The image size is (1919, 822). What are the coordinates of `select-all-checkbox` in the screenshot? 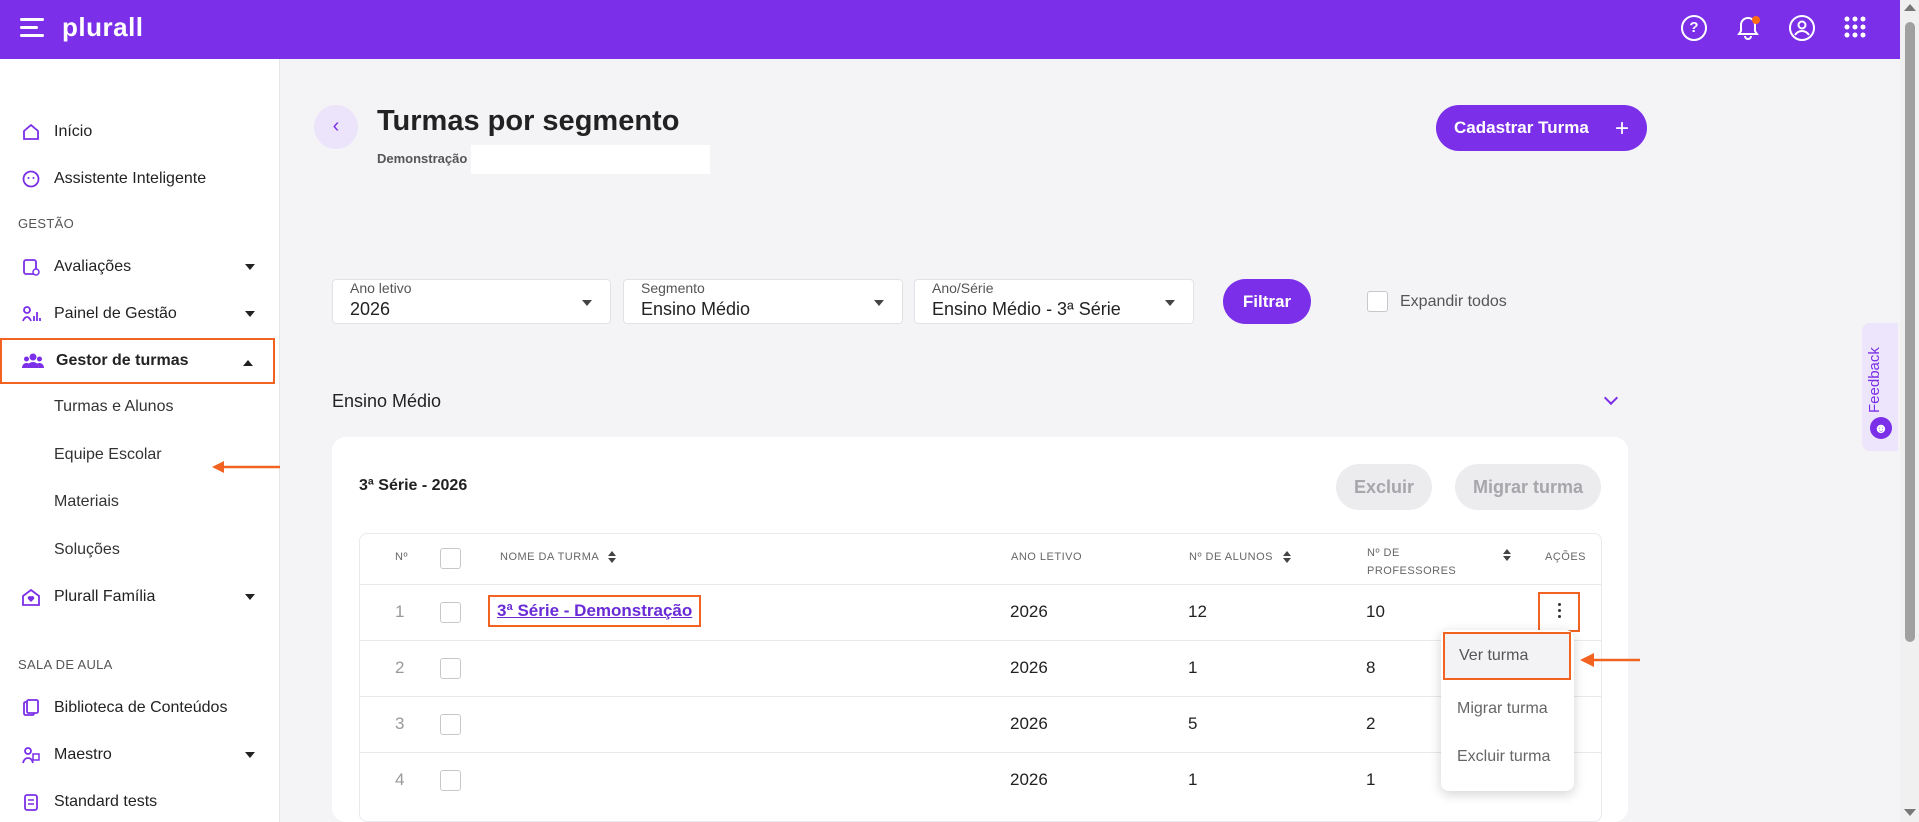 It's located at (450, 558).